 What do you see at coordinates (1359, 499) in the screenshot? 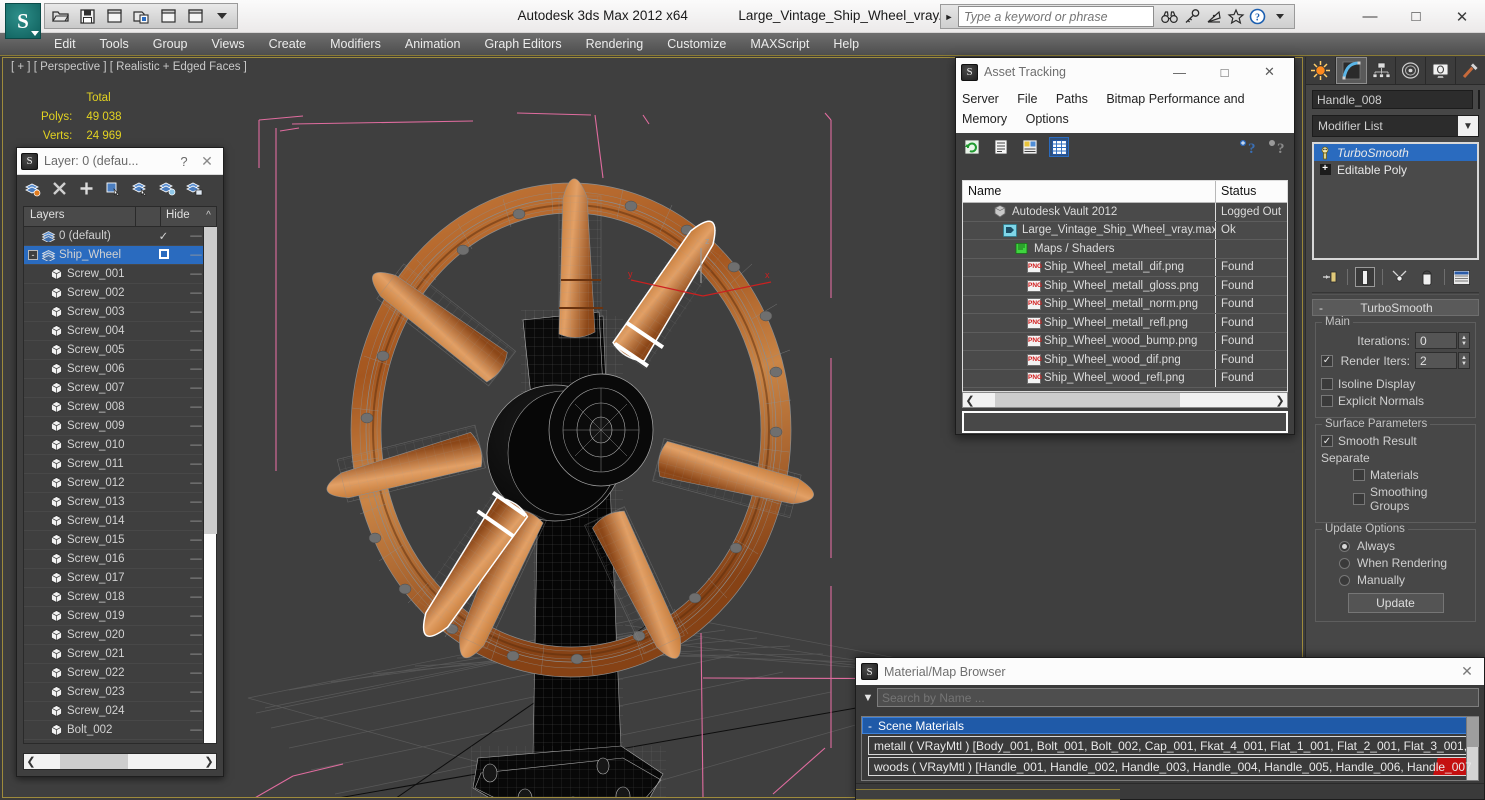
I see `smoothing-groups-checkbox` at bounding box center [1359, 499].